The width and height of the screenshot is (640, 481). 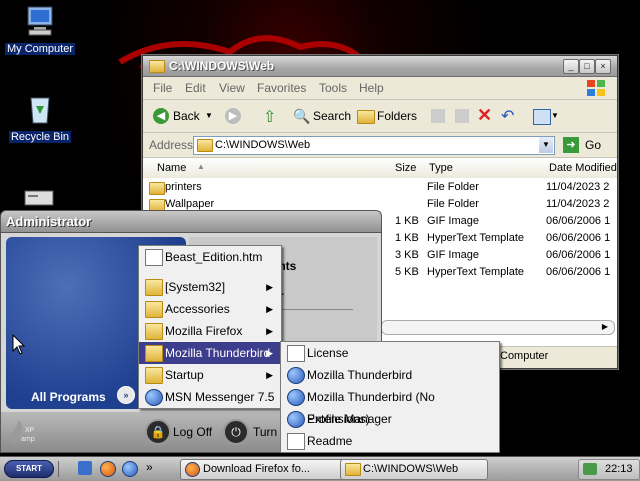 What do you see at coordinates (190, 204) in the screenshot?
I see `file-name: Wallpaper` at bounding box center [190, 204].